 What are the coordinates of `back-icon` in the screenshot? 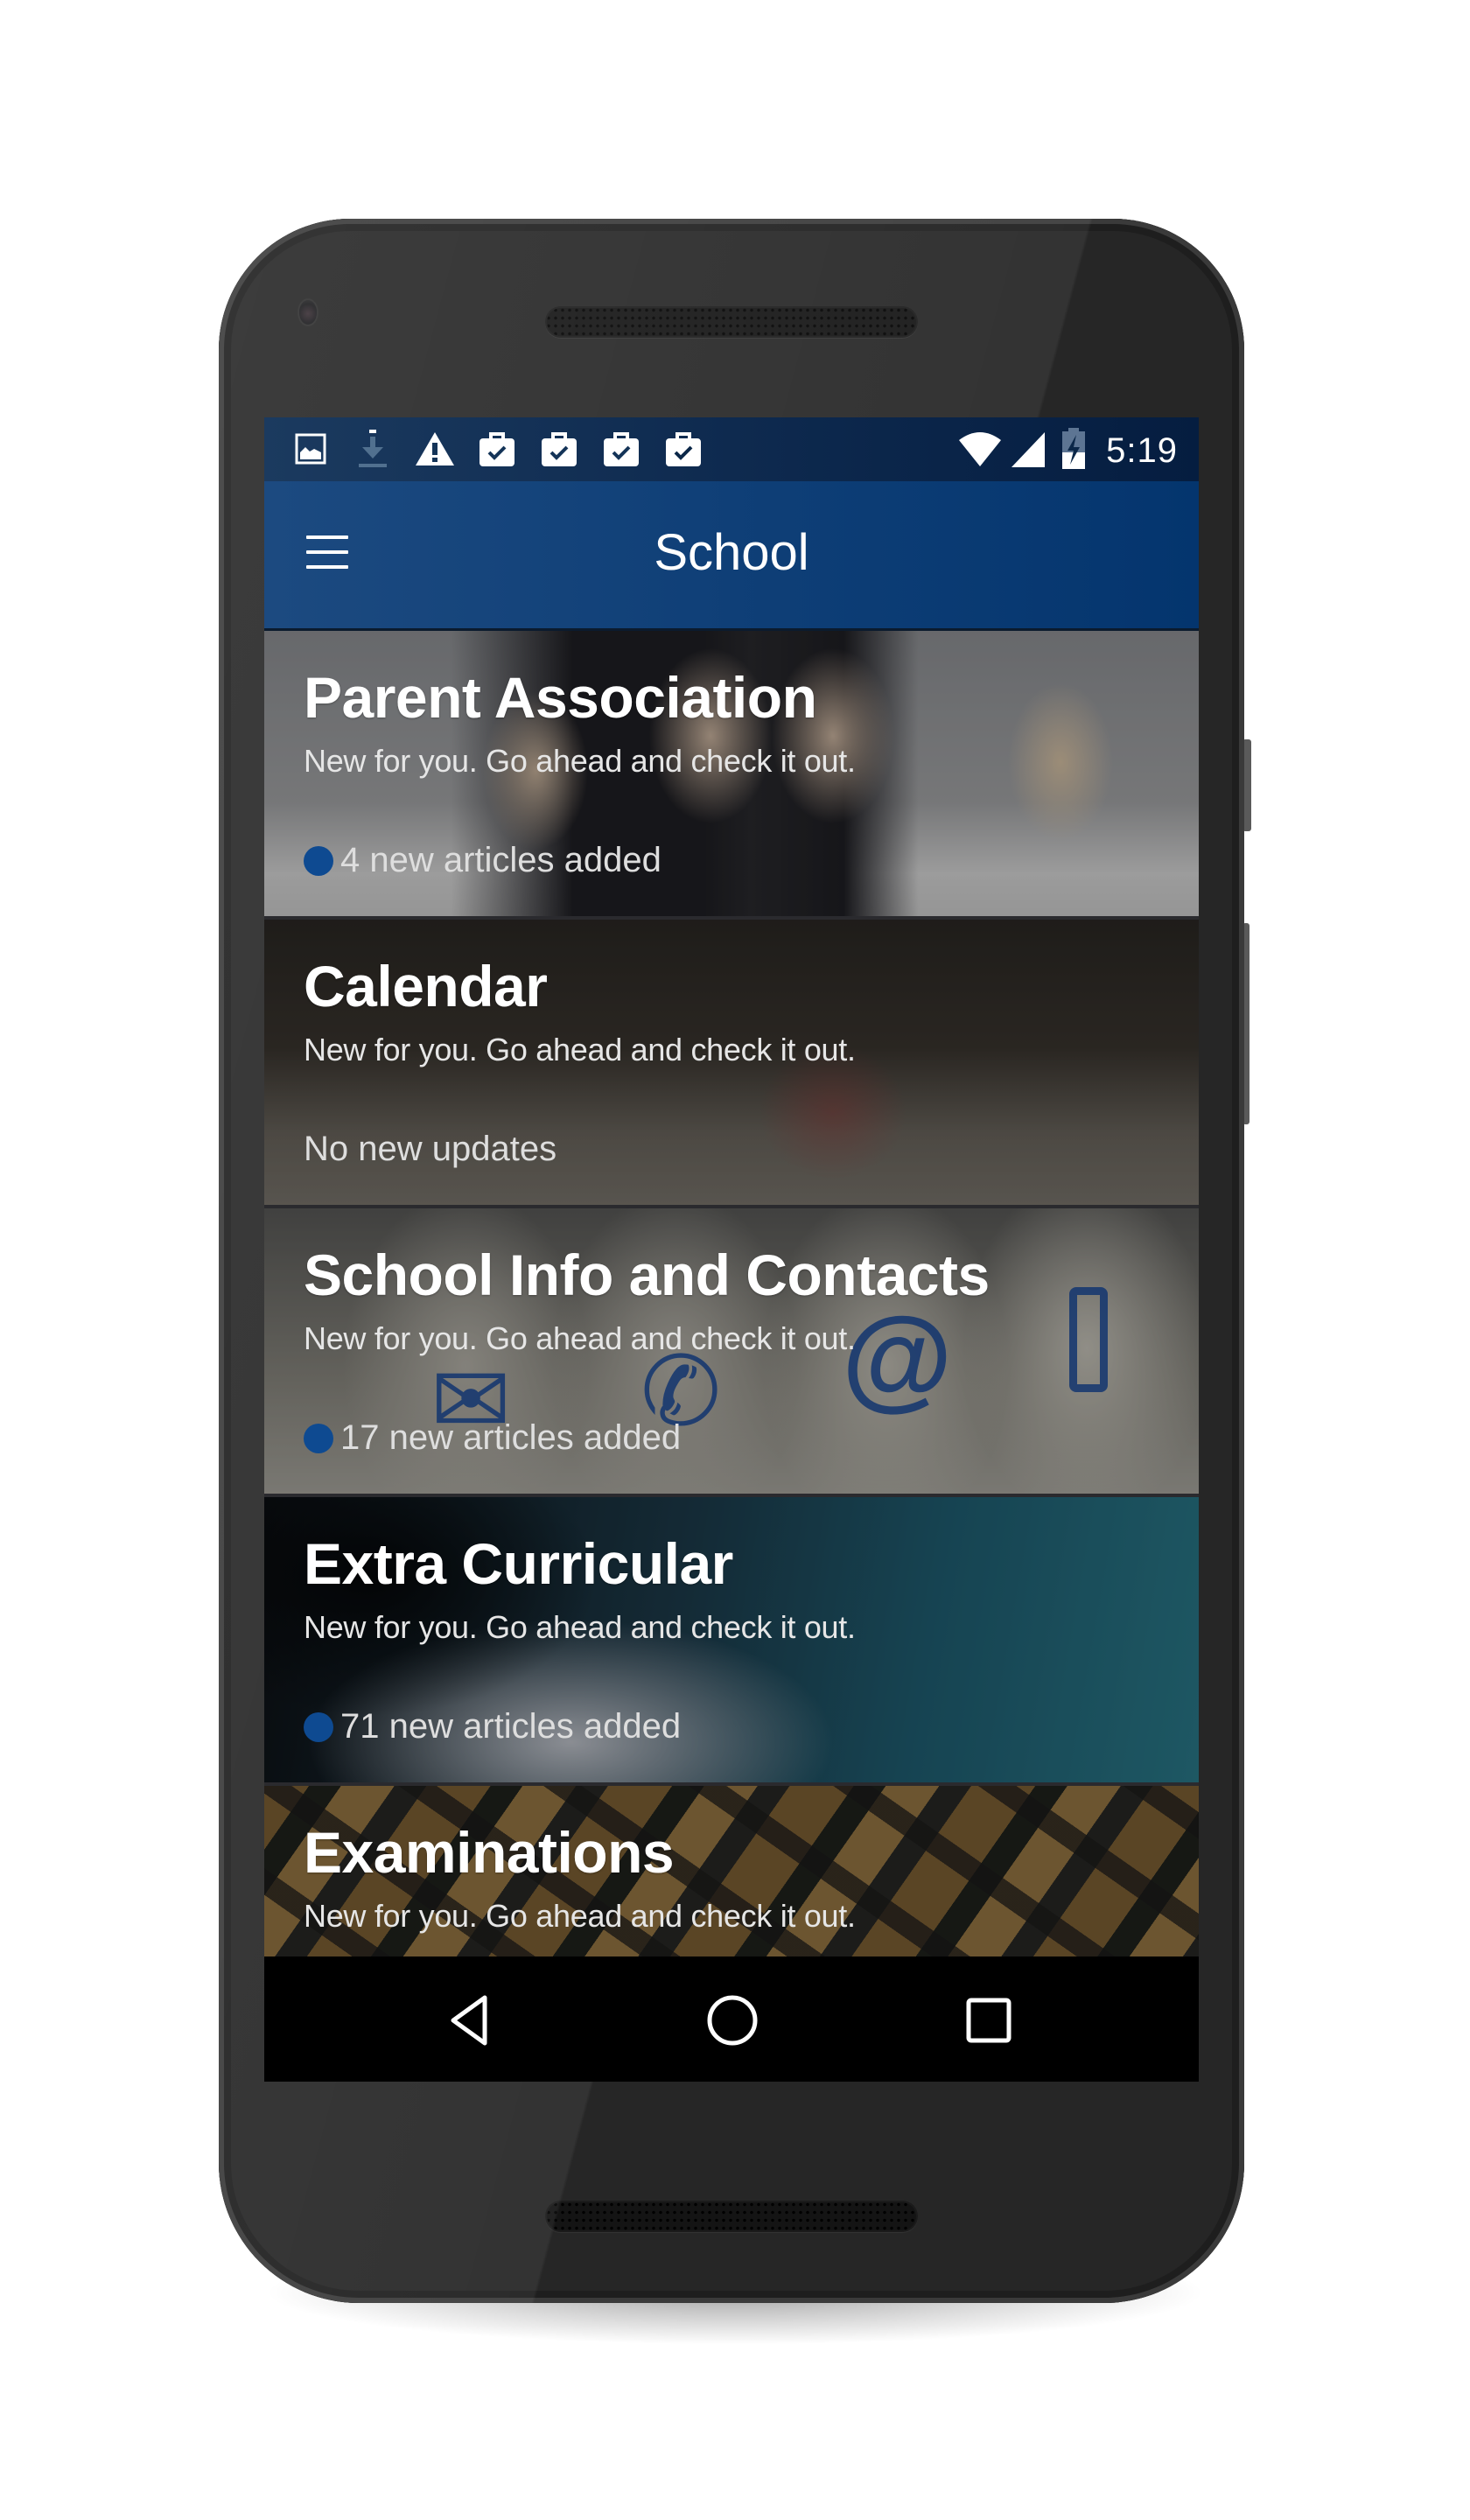 It's located at (469, 2020).